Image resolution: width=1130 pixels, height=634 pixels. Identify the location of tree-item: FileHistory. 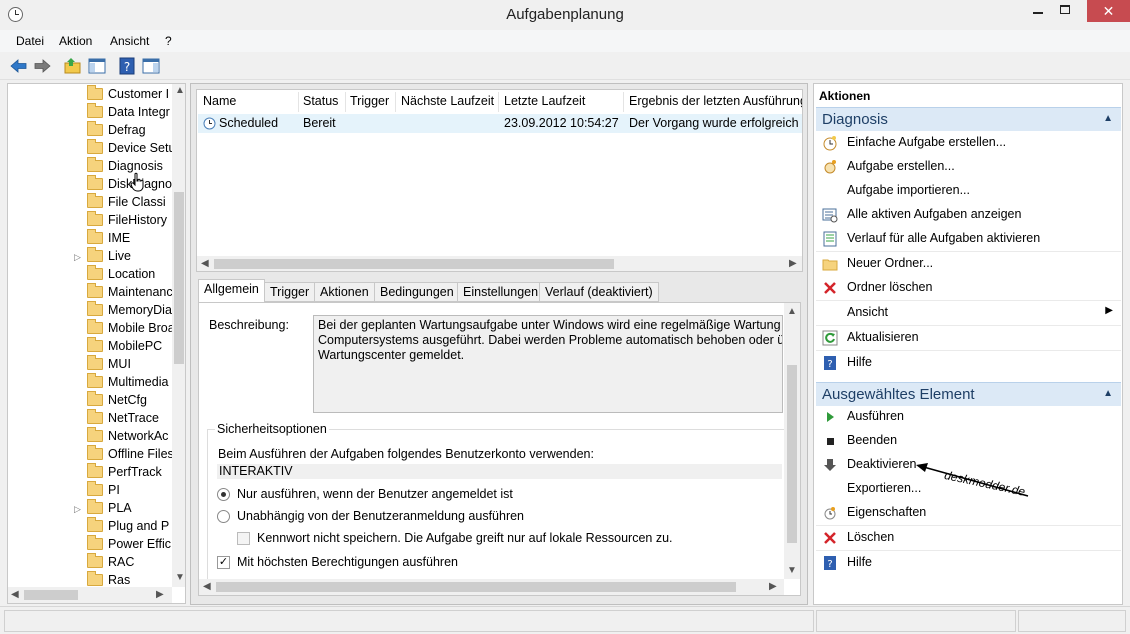
(90, 220).